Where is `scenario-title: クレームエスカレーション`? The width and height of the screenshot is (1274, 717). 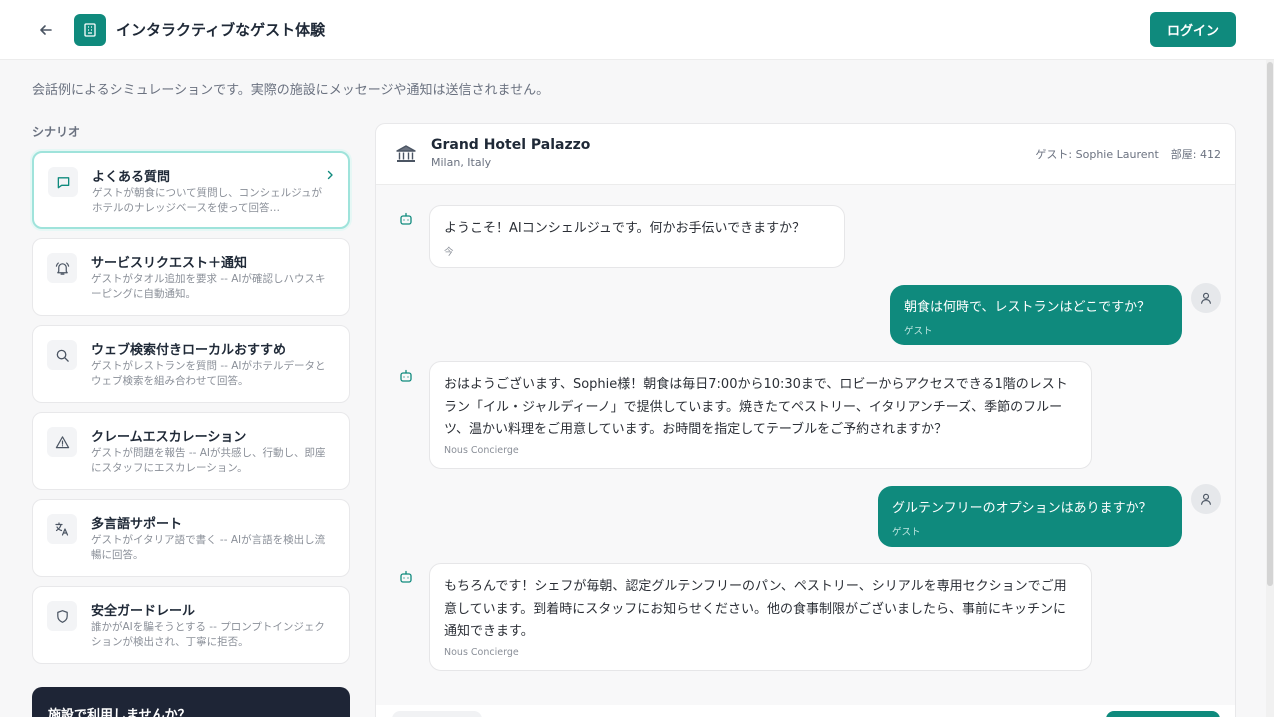 scenario-title: クレームエスカレーション is located at coordinates (169, 437).